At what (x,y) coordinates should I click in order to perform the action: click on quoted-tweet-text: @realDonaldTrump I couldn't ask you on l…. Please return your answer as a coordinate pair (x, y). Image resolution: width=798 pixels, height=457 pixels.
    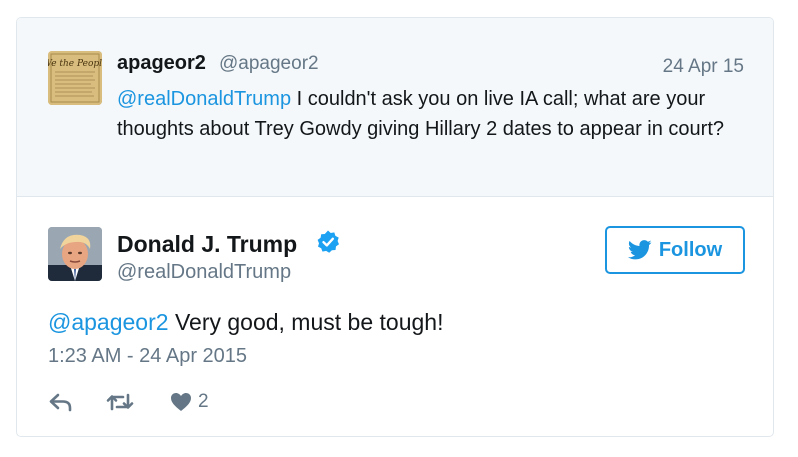
    Looking at the image, I should click on (437, 114).